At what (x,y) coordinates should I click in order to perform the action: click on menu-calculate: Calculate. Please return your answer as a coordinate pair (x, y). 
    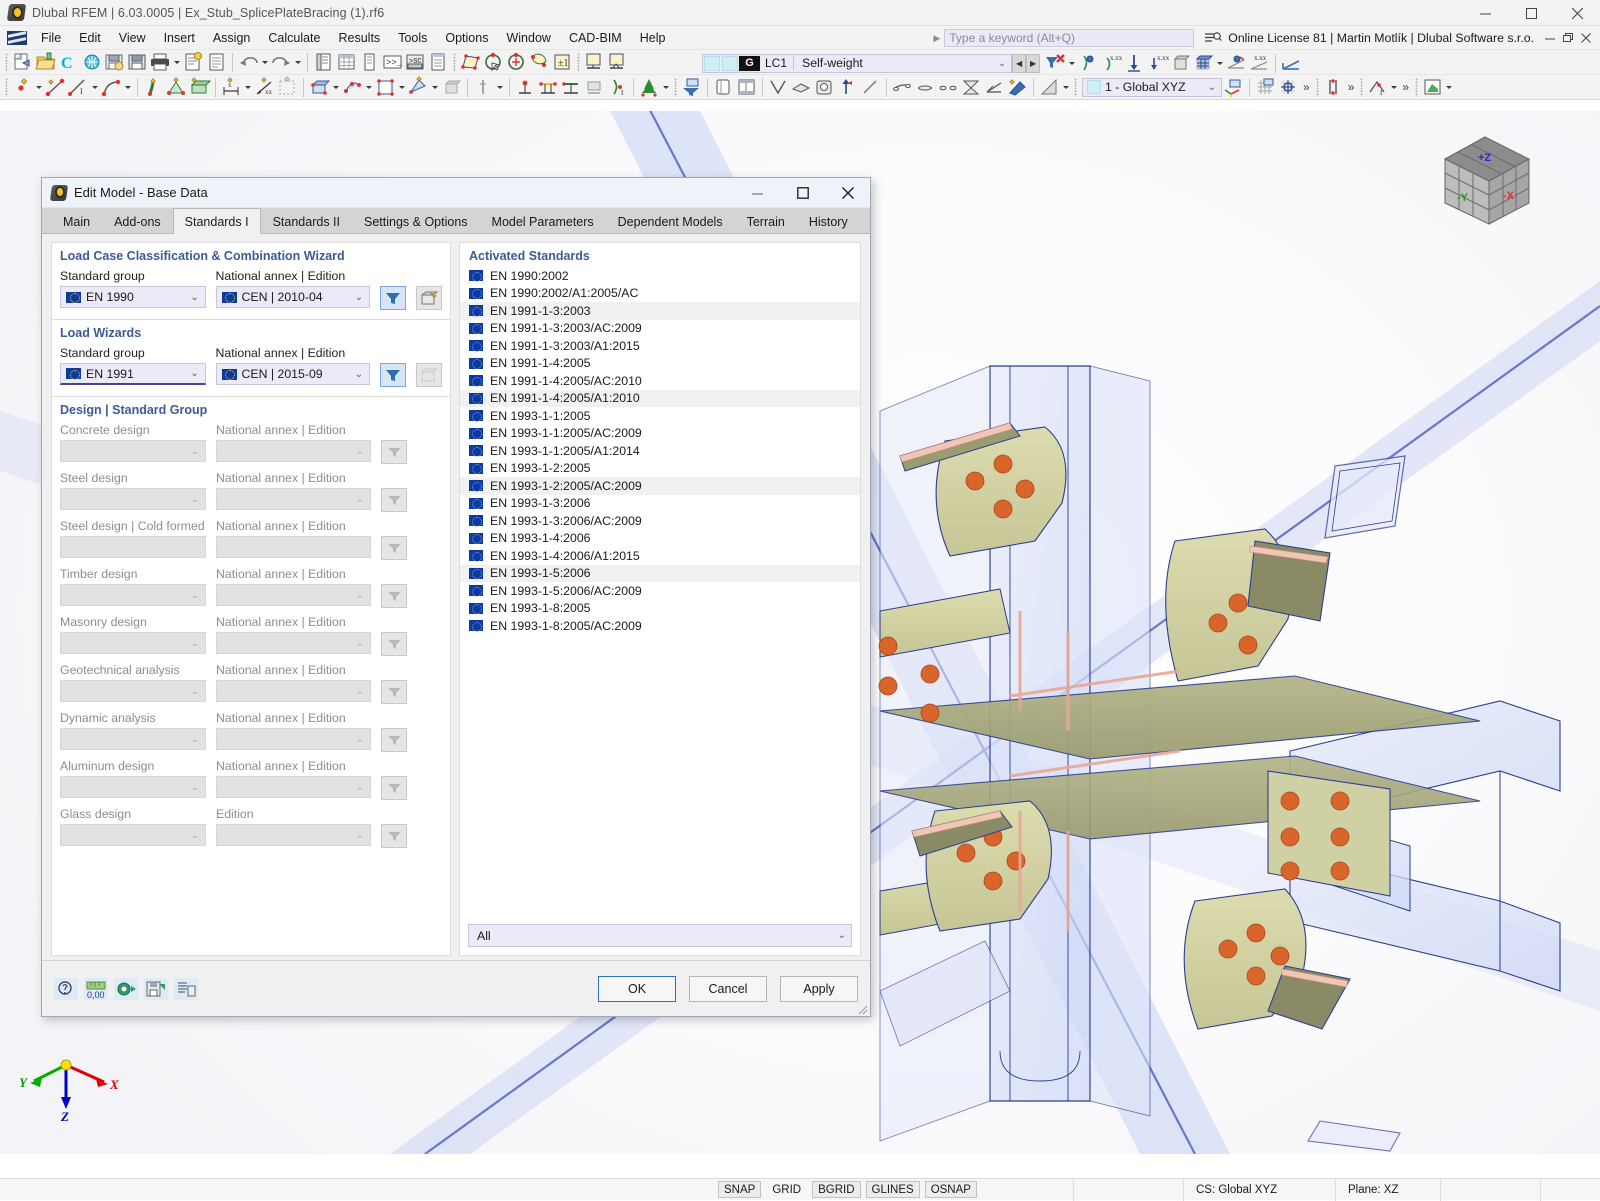
    Looking at the image, I should click on (294, 38).